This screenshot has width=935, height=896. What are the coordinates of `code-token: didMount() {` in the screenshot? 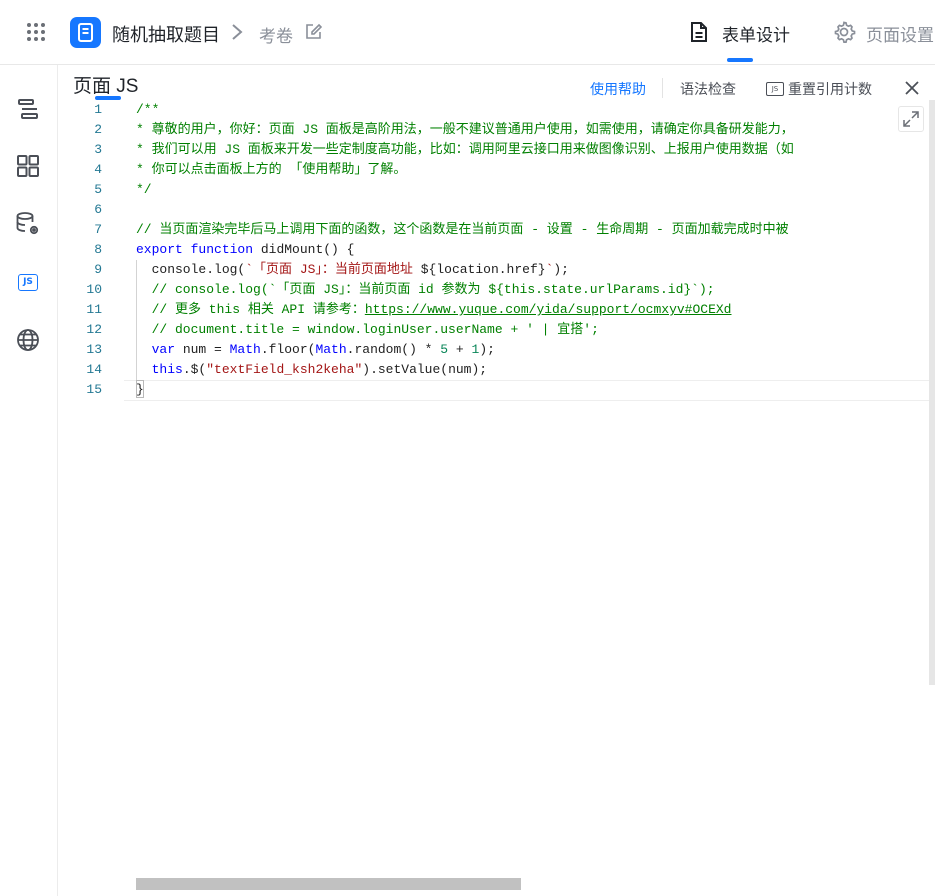 It's located at (304, 249).